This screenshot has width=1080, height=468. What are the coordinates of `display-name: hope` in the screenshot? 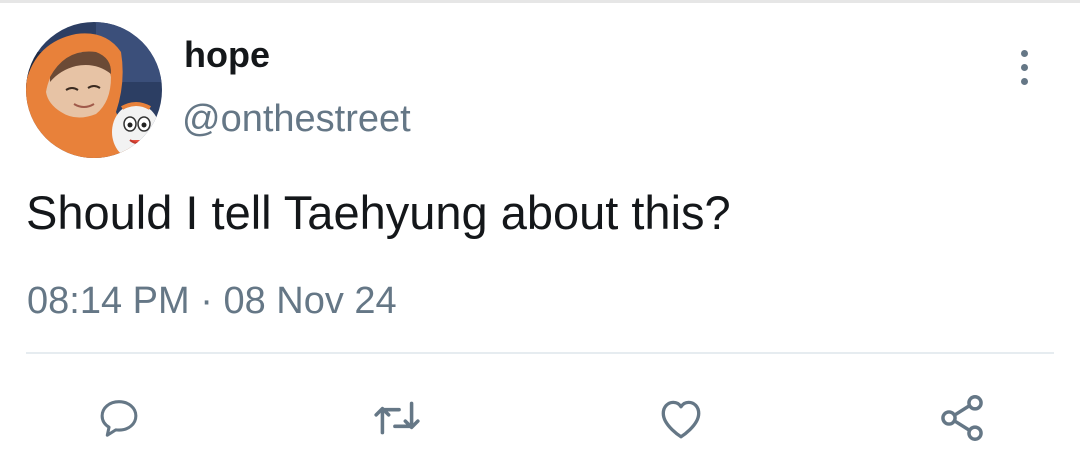 It's located at (227, 55).